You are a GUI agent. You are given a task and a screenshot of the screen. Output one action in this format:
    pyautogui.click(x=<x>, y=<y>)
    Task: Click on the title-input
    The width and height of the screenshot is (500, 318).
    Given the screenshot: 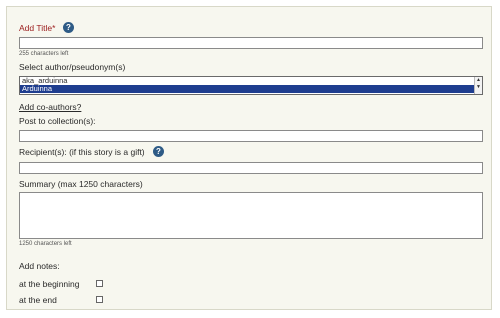 What is the action you would take?
    pyautogui.click(x=251, y=43)
    